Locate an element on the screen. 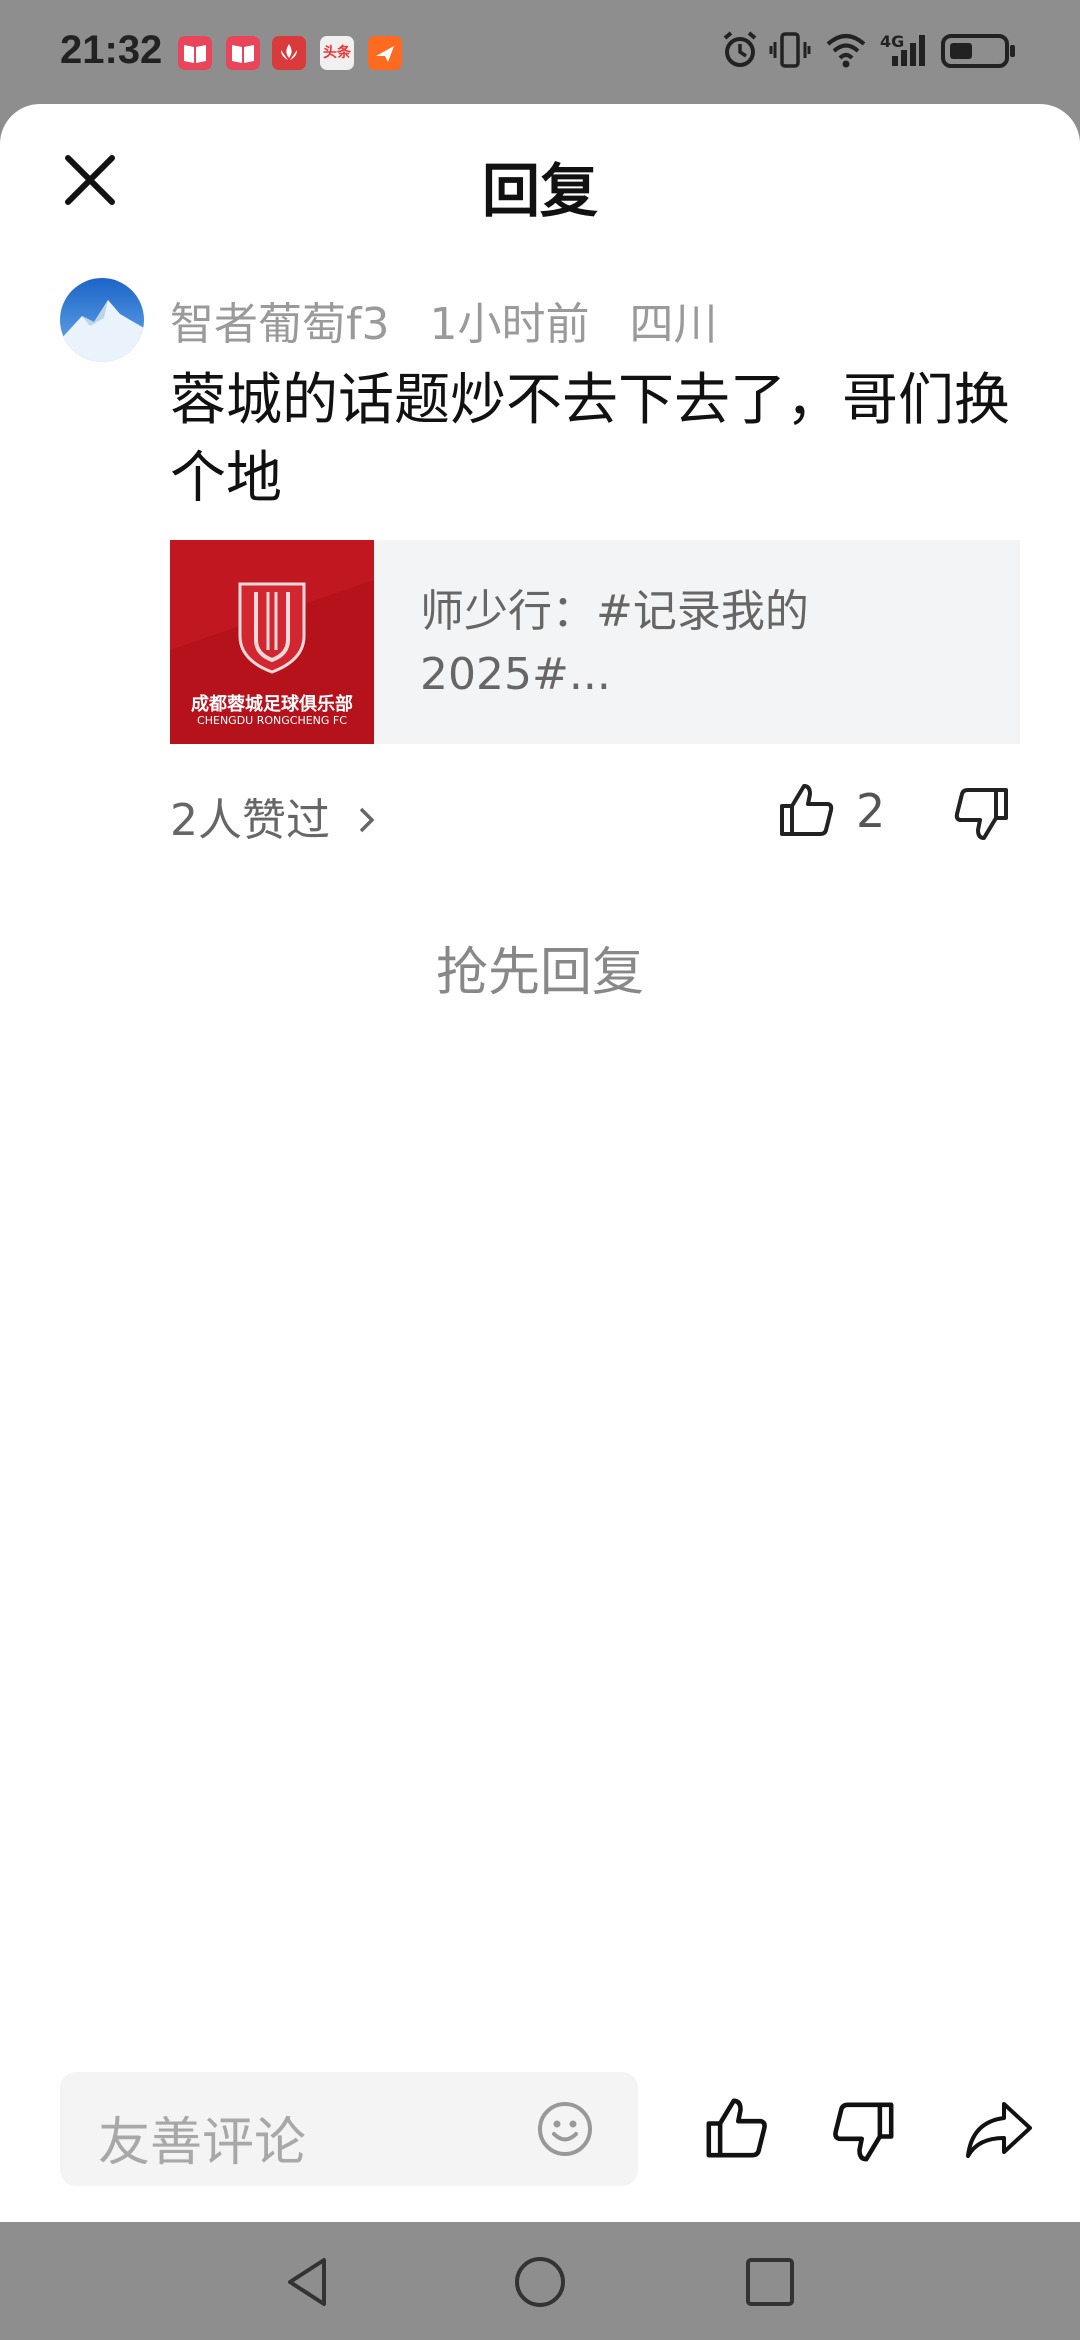 The image size is (1080, 2340). likes-text: 2人赞过 is located at coordinates (250, 820).